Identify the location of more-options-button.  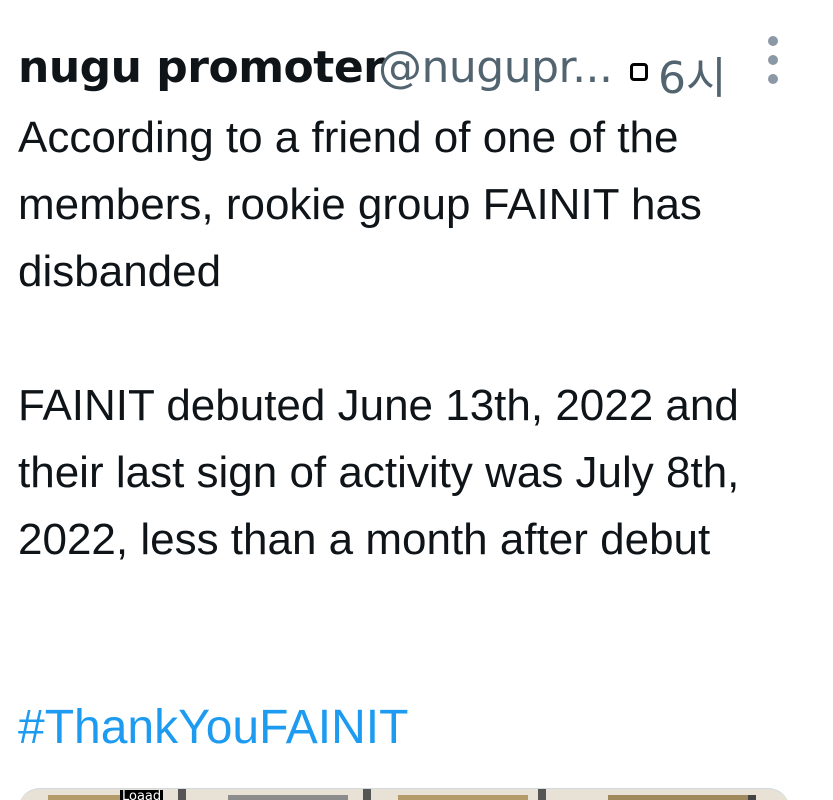
(773, 60).